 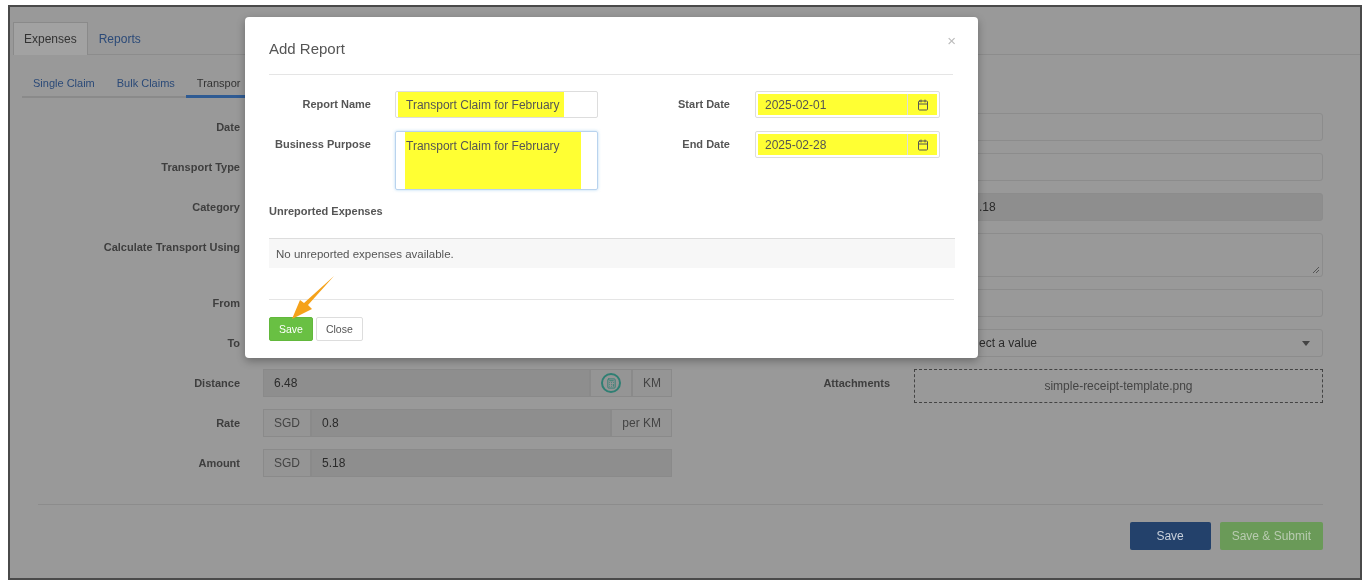 What do you see at coordinates (1118, 386) in the screenshot?
I see `attachment-dropzone: simple-receipt-template.png` at bounding box center [1118, 386].